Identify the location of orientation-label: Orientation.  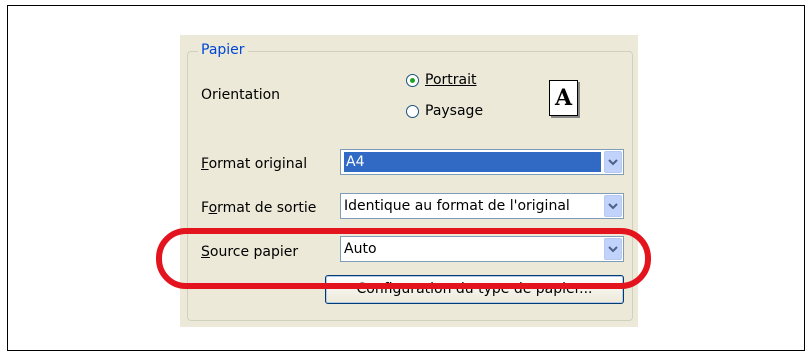
(241, 95).